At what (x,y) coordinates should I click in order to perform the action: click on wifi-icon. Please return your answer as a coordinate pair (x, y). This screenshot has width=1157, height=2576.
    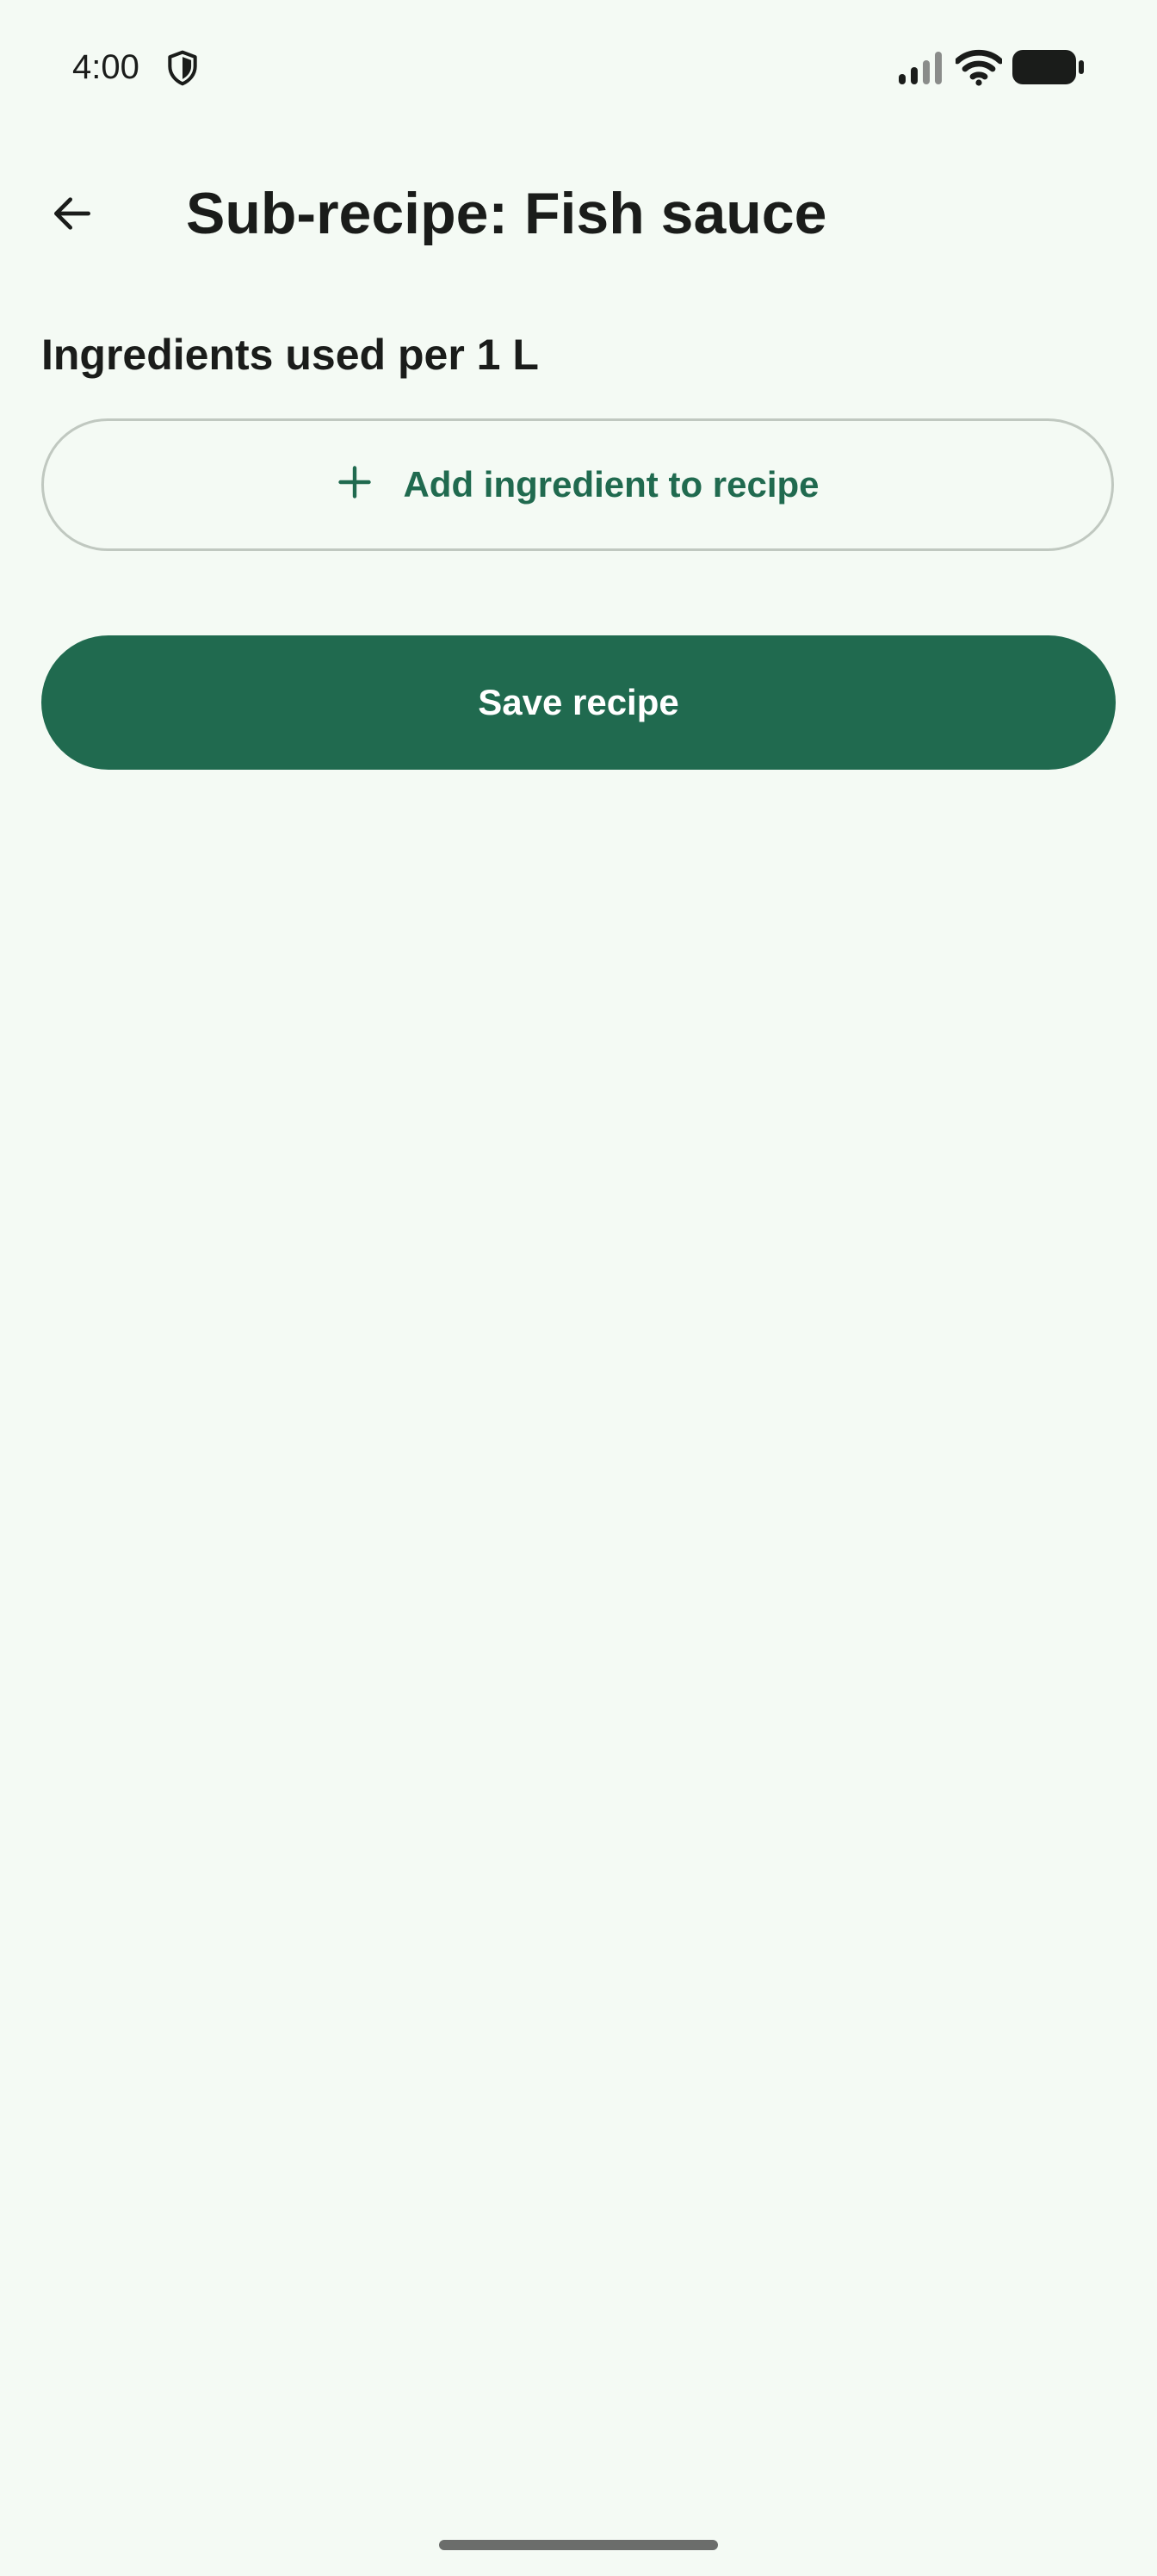
    Looking at the image, I should click on (979, 67).